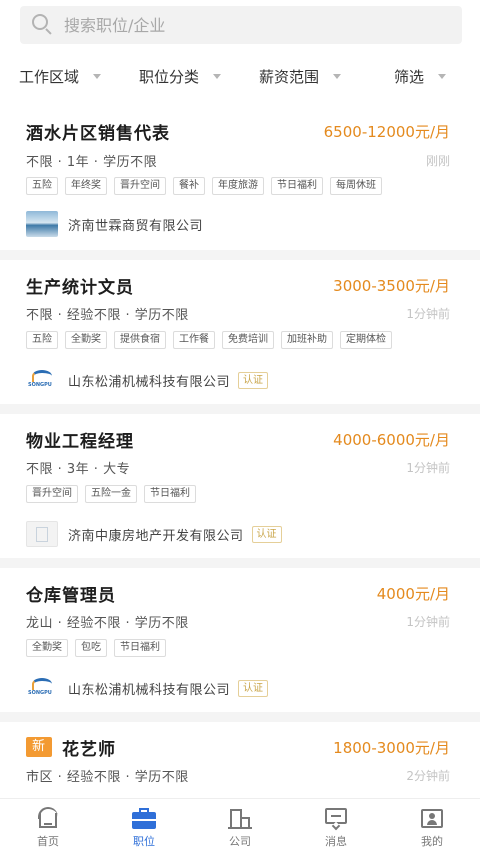 The image size is (480, 854). I want to click on briefcase-icon, so click(144, 818).